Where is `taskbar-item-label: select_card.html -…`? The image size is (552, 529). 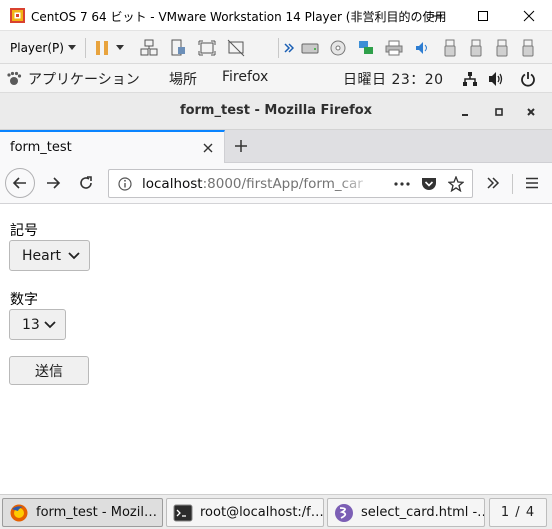
taskbar-item-label: select_card.html -… is located at coordinates (422, 512).